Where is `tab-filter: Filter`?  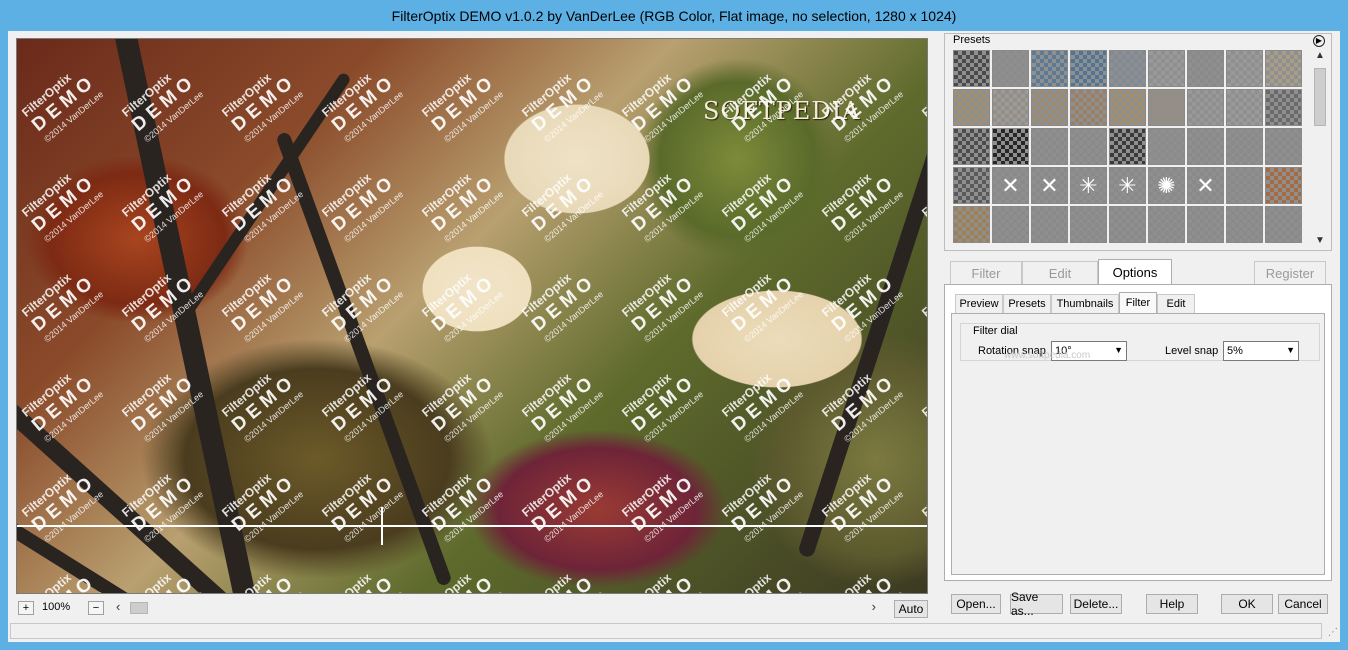
tab-filter: Filter is located at coordinates (986, 273).